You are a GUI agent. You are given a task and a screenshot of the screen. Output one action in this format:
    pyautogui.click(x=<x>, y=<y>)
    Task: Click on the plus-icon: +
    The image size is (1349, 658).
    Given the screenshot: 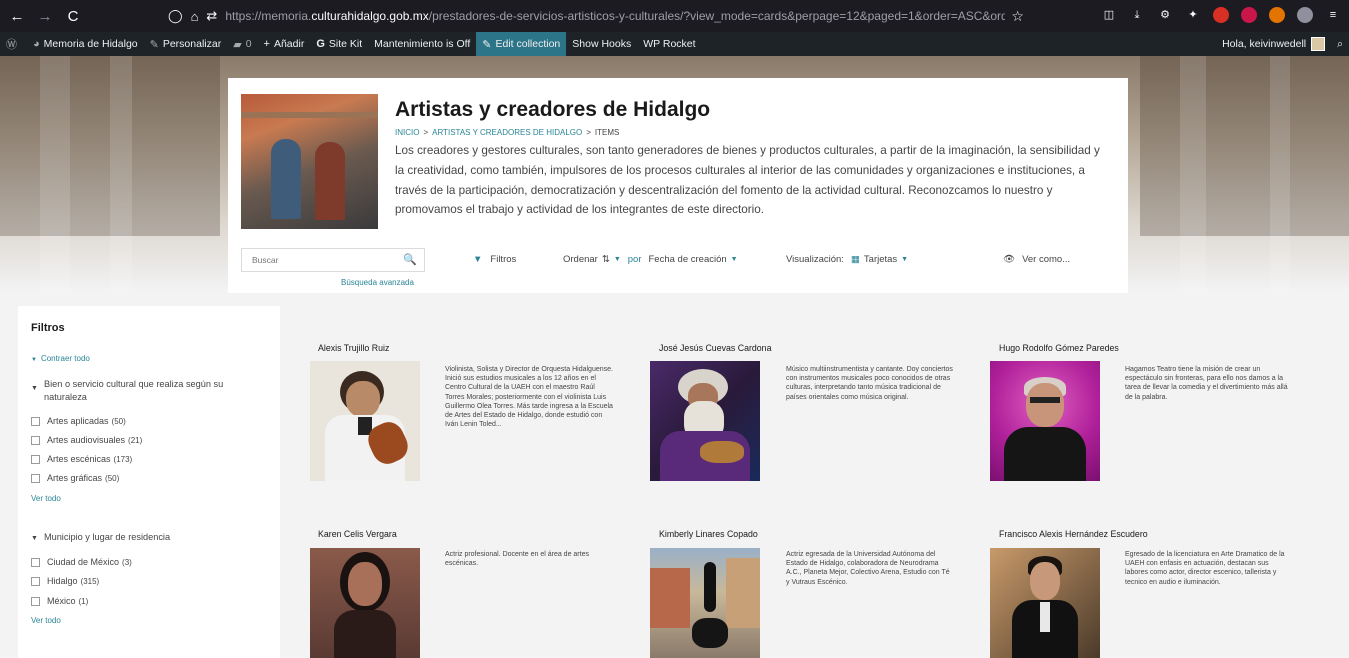 What is the action you would take?
    pyautogui.click(x=266, y=44)
    